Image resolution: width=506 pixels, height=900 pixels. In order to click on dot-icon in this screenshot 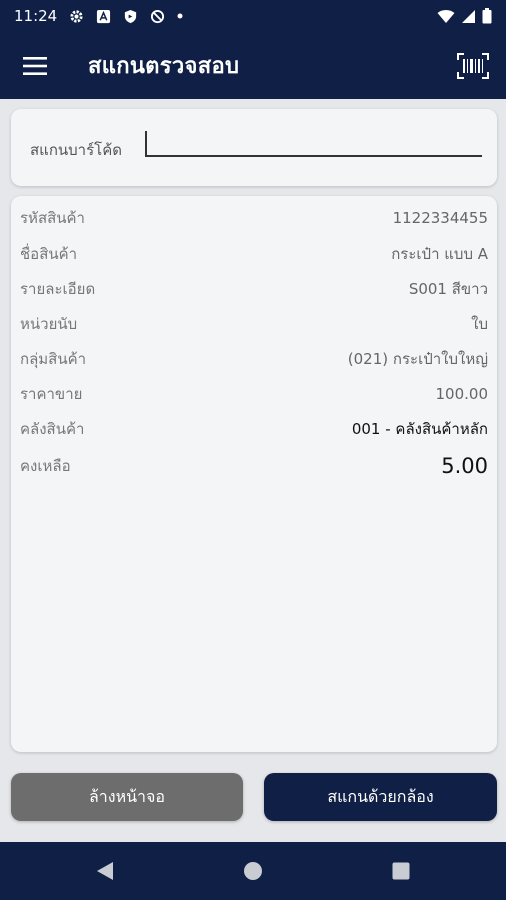, I will do `click(180, 16)`.